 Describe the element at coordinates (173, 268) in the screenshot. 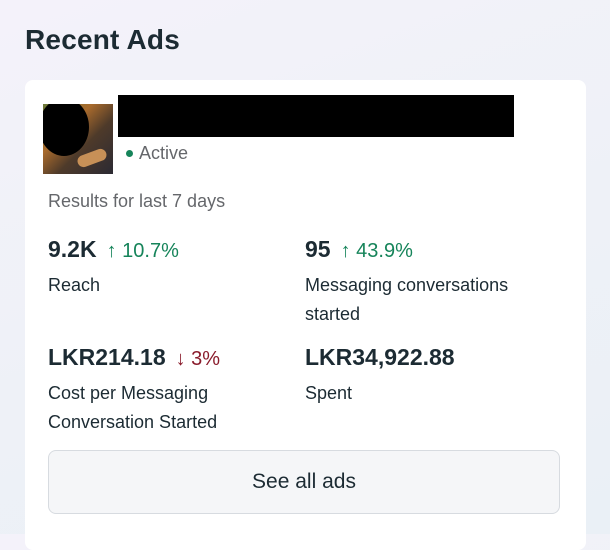

I see `metric-reach: 9.2K ↑ 10.7% Reach` at that location.